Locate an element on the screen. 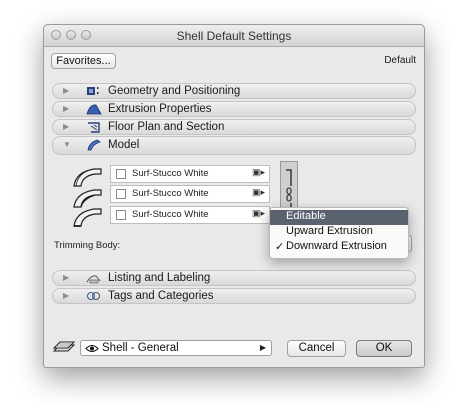  section-floor-plan-and-section: ▶ Floor Plan and Section is located at coordinates (234, 127).